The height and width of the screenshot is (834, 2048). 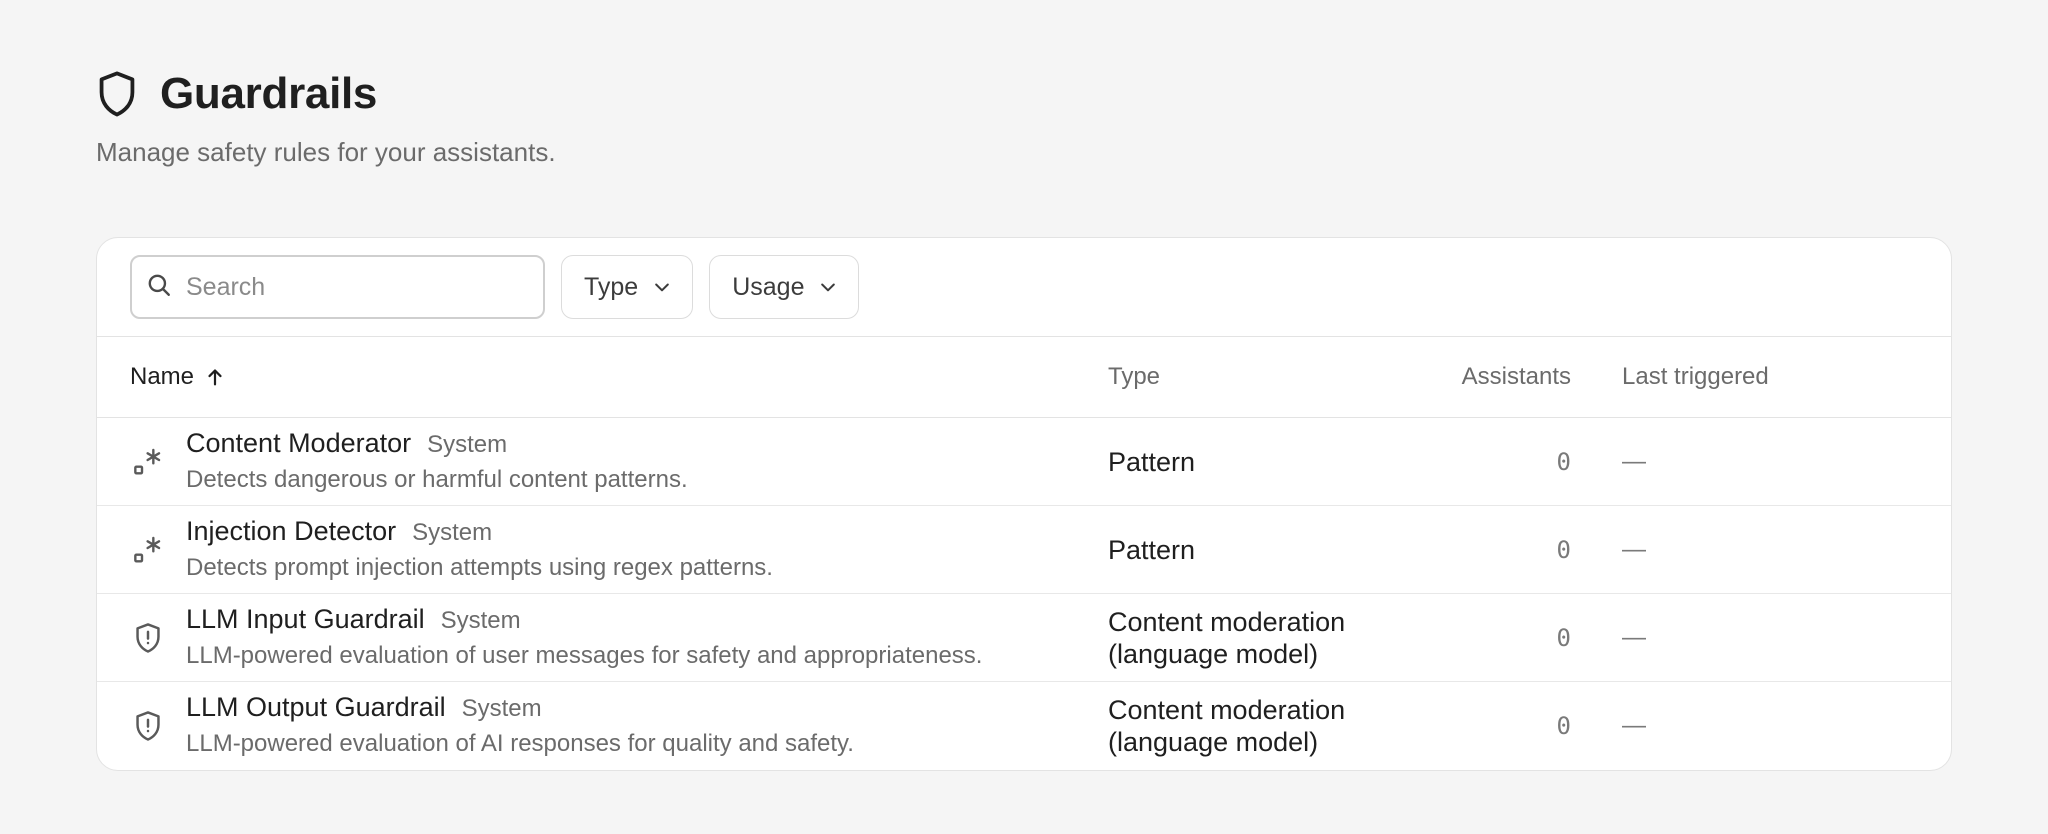 I want to click on column-header-last-triggered: Last triggered, so click(x=1695, y=377).